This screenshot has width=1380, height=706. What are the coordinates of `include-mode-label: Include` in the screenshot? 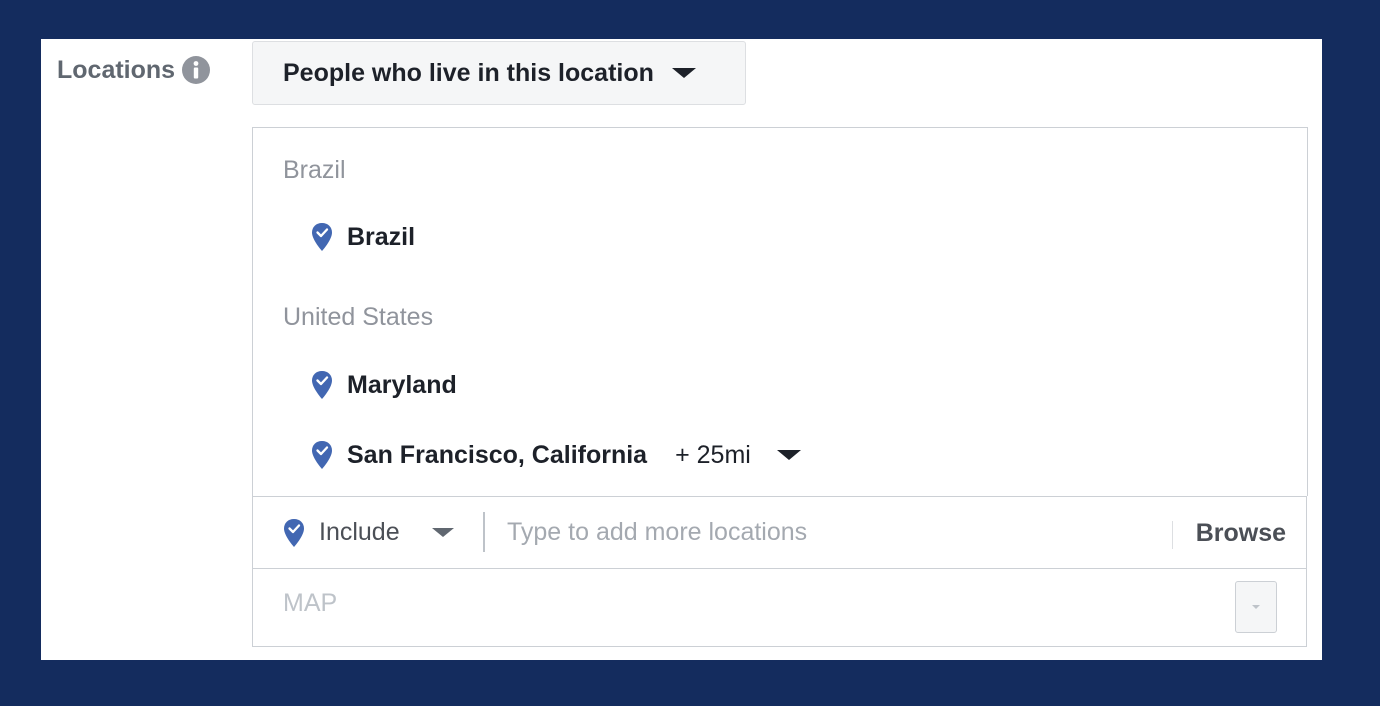 It's located at (359, 532).